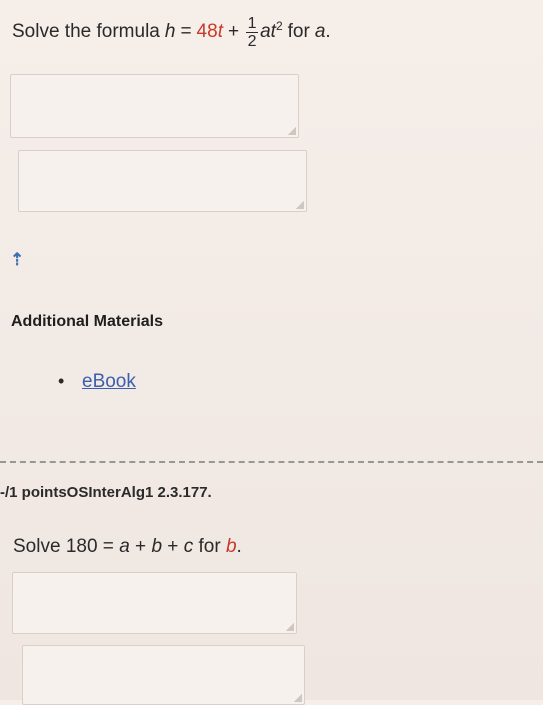 The image size is (543, 705). I want to click on q2-var-c: c, so click(188, 546).